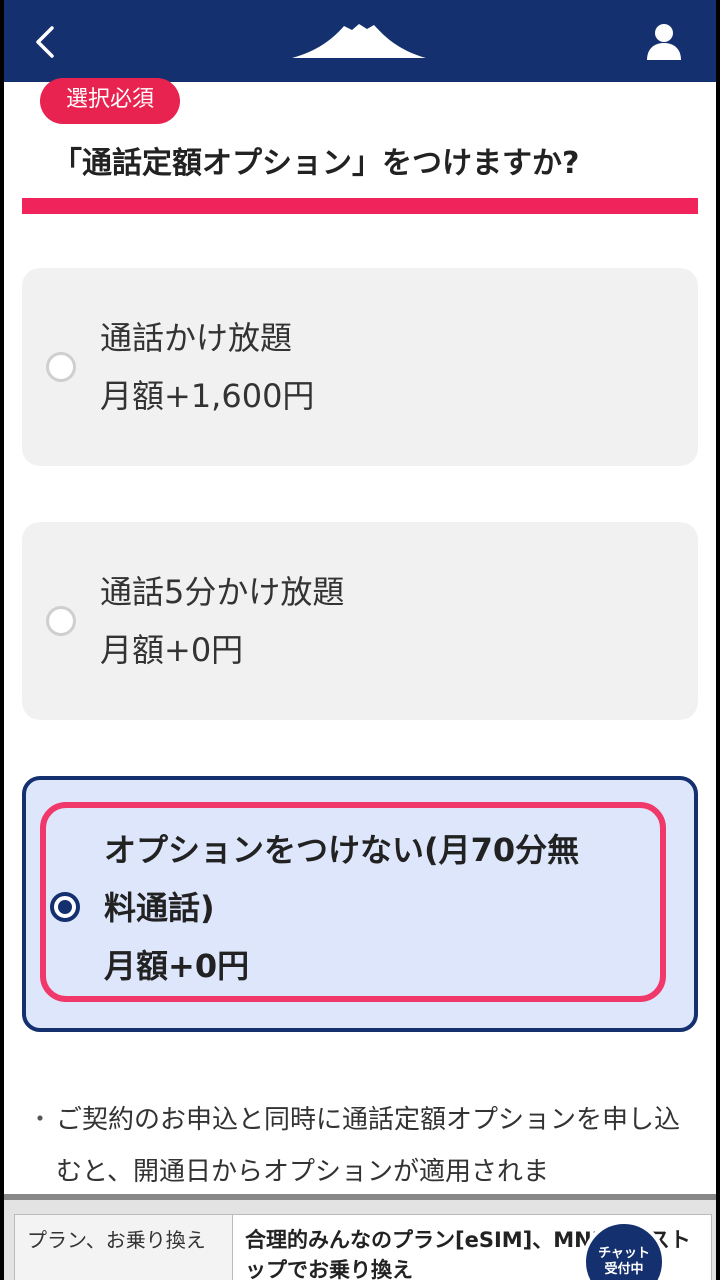 This screenshot has height=1280, width=720. Describe the element at coordinates (124, 1247) in the screenshot. I see `summary-label: プラン、お乗り換え` at that location.